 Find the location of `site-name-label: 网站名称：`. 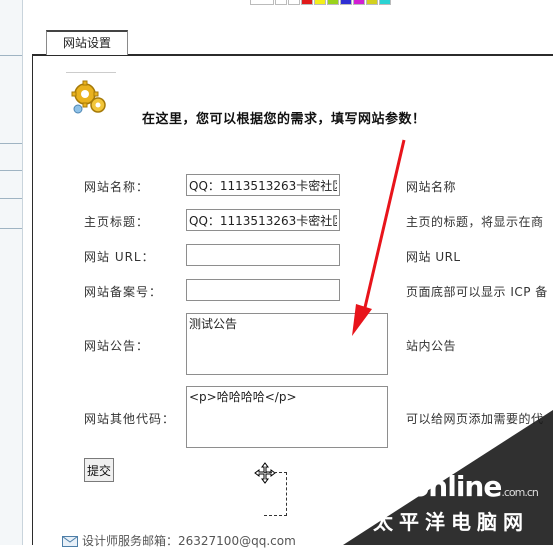

site-name-label: 网站名称： is located at coordinates (117, 187).